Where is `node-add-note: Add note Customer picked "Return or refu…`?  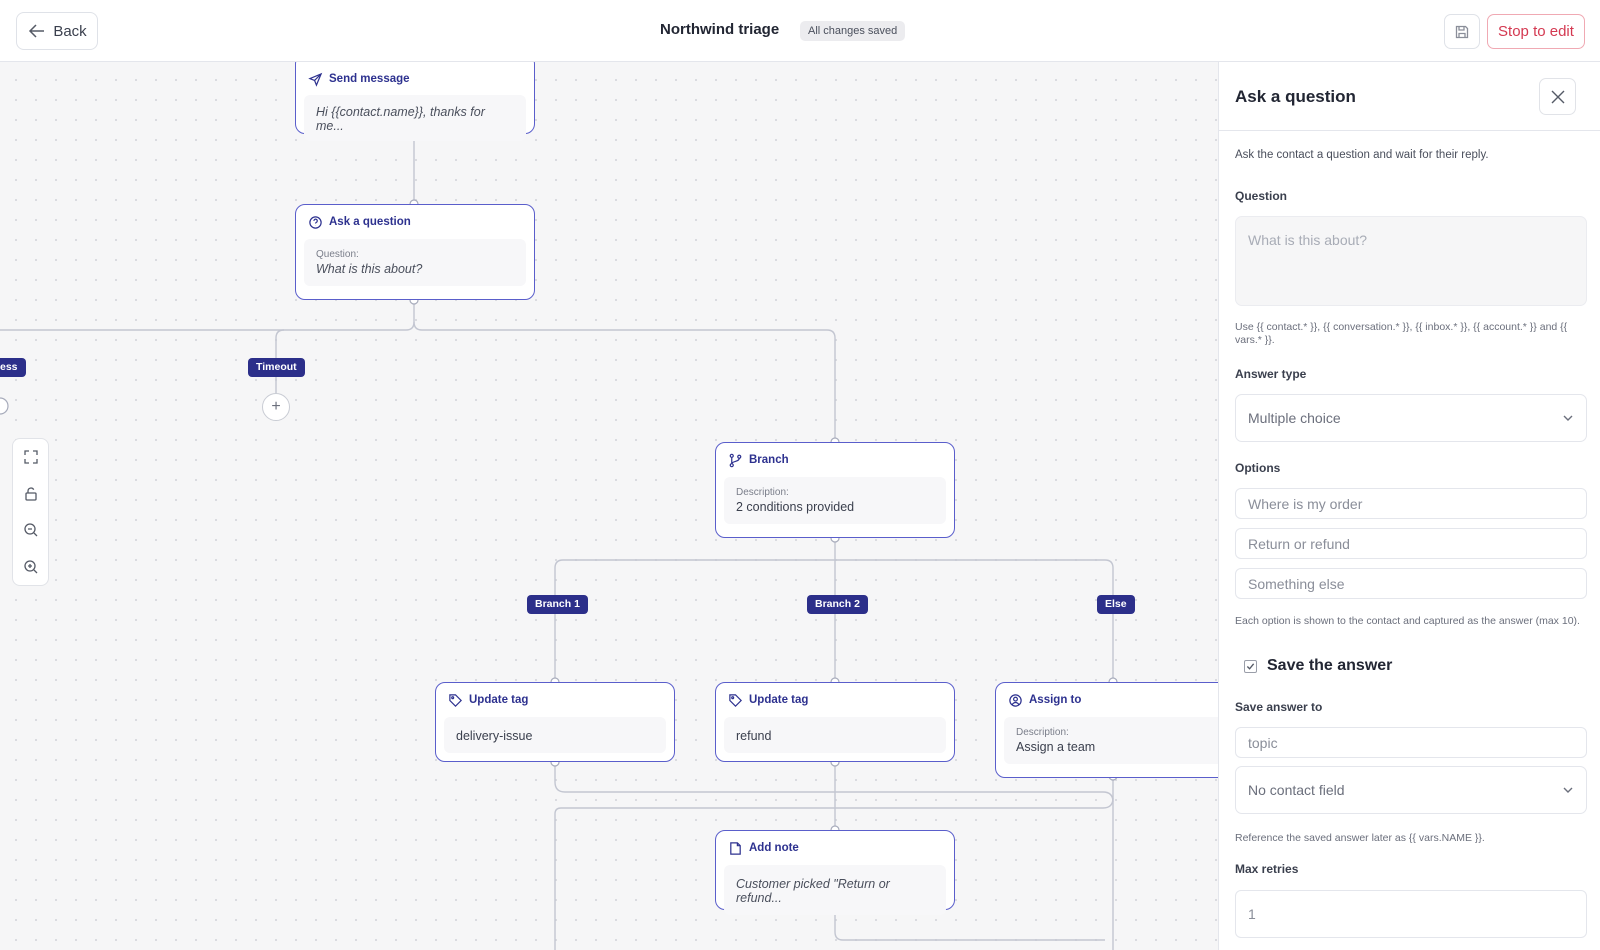
node-add-note: Add note Customer picked "Return or refu… is located at coordinates (835, 872).